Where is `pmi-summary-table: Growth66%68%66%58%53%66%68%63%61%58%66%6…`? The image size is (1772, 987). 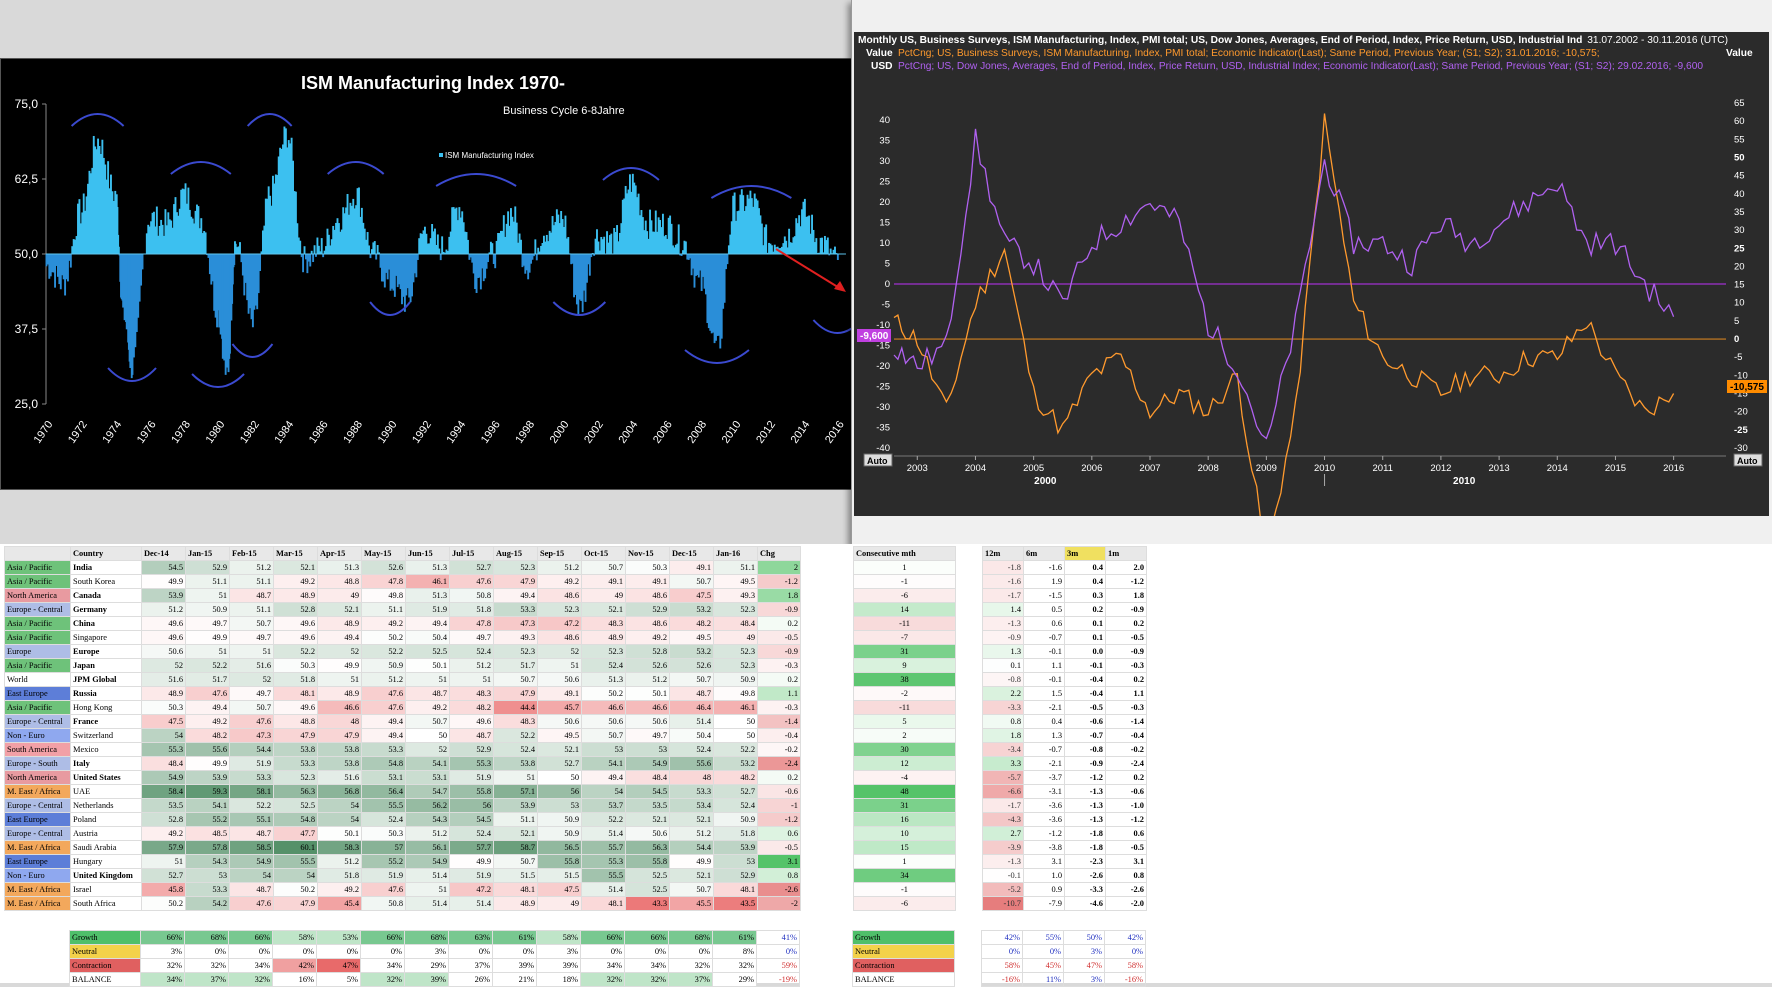
pmi-summary-table: Growth66%68%66%58%53%66%68%63%61%58%66%6… is located at coordinates (575, 958).